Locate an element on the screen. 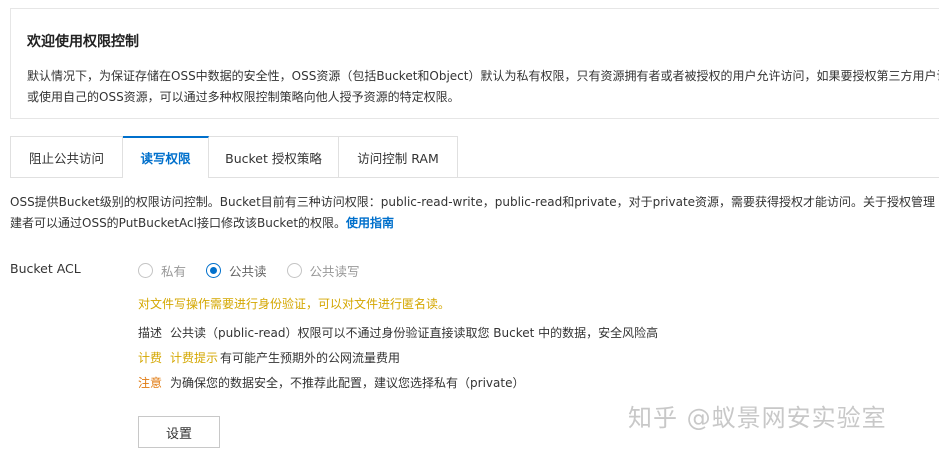  radio-public-read-write-label: 公共读写 is located at coordinates (334, 271).